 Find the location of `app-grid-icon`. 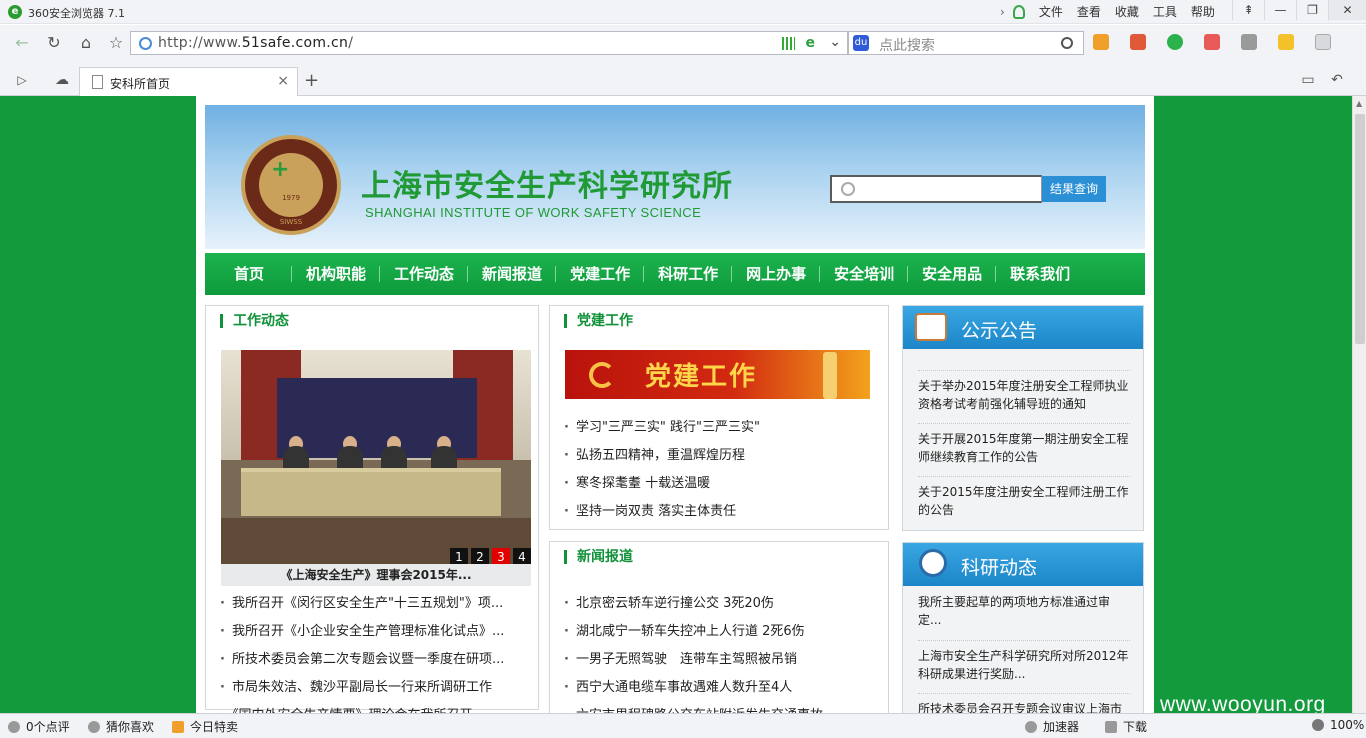

app-grid-icon is located at coordinates (1101, 42).